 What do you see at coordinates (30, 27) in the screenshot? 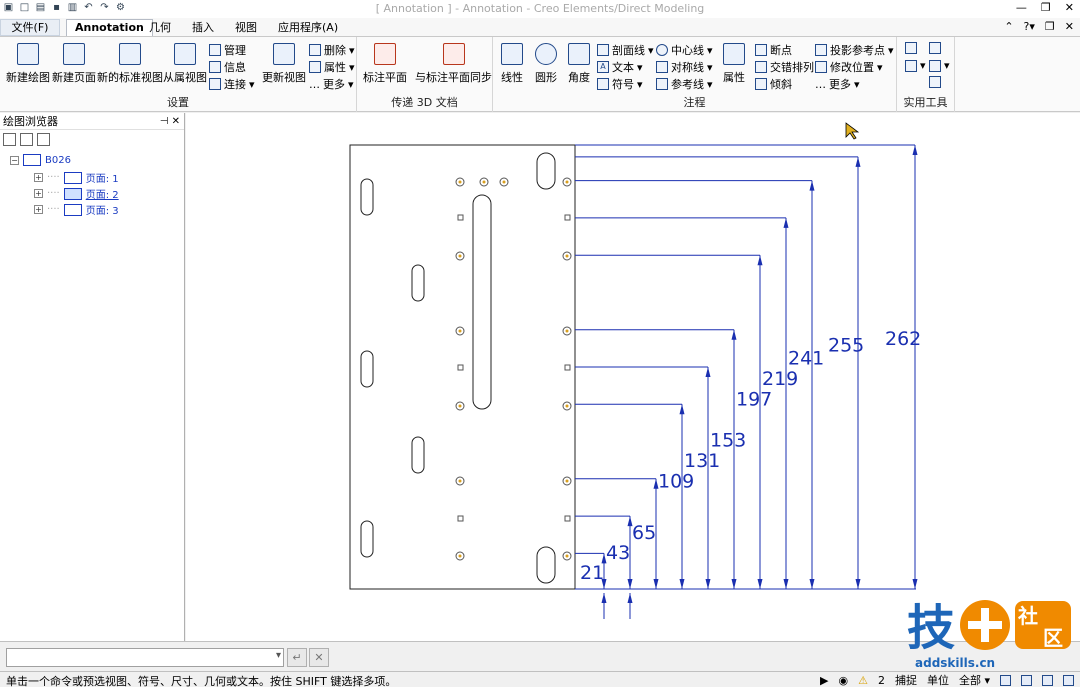
I see `tab-file: 文件(F)` at bounding box center [30, 27].